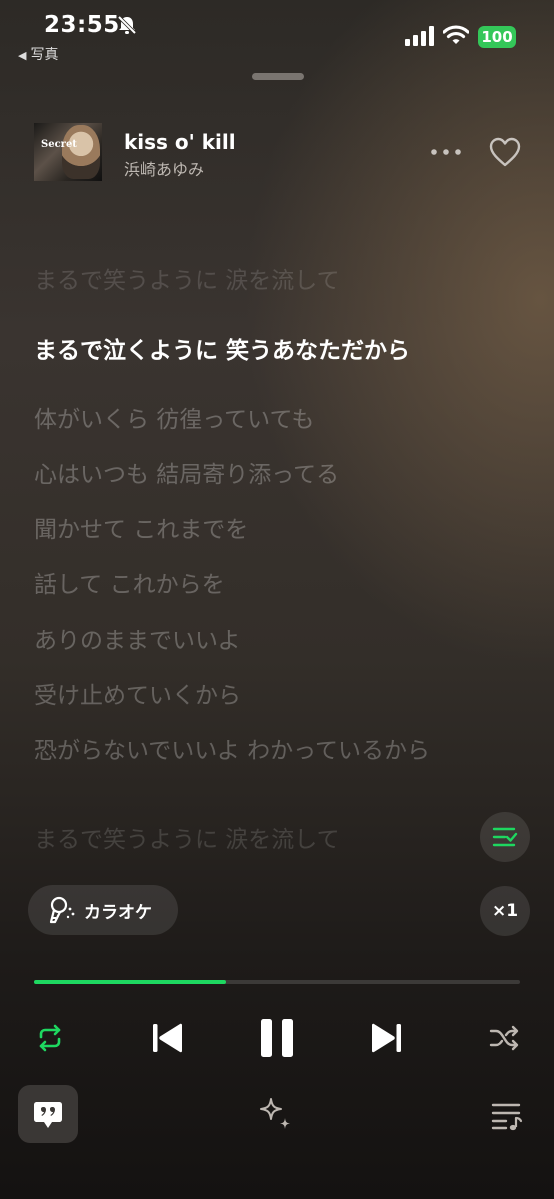 This screenshot has width=554, height=1199. Describe the element at coordinates (456, 34) in the screenshot. I see `wifi-icon` at that location.